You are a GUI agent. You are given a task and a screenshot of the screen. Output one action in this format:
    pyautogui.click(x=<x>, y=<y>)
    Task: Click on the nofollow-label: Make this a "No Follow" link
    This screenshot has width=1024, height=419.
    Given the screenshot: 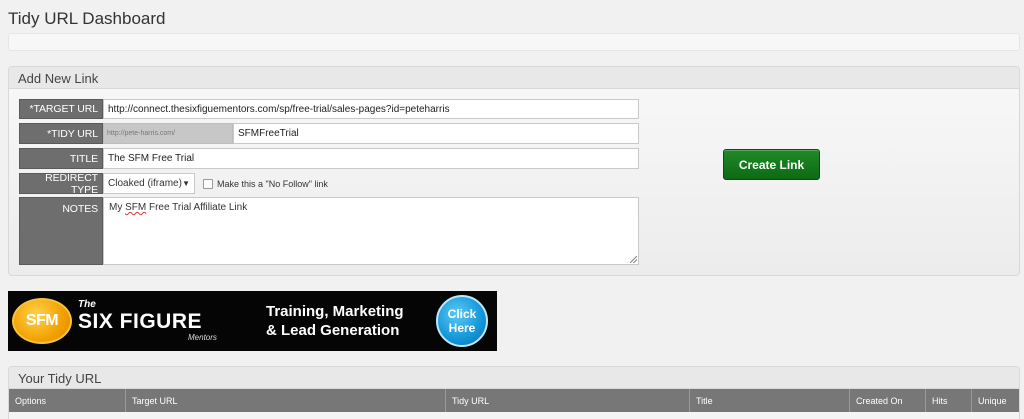 What is the action you would take?
    pyautogui.click(x=272, y=183)
    